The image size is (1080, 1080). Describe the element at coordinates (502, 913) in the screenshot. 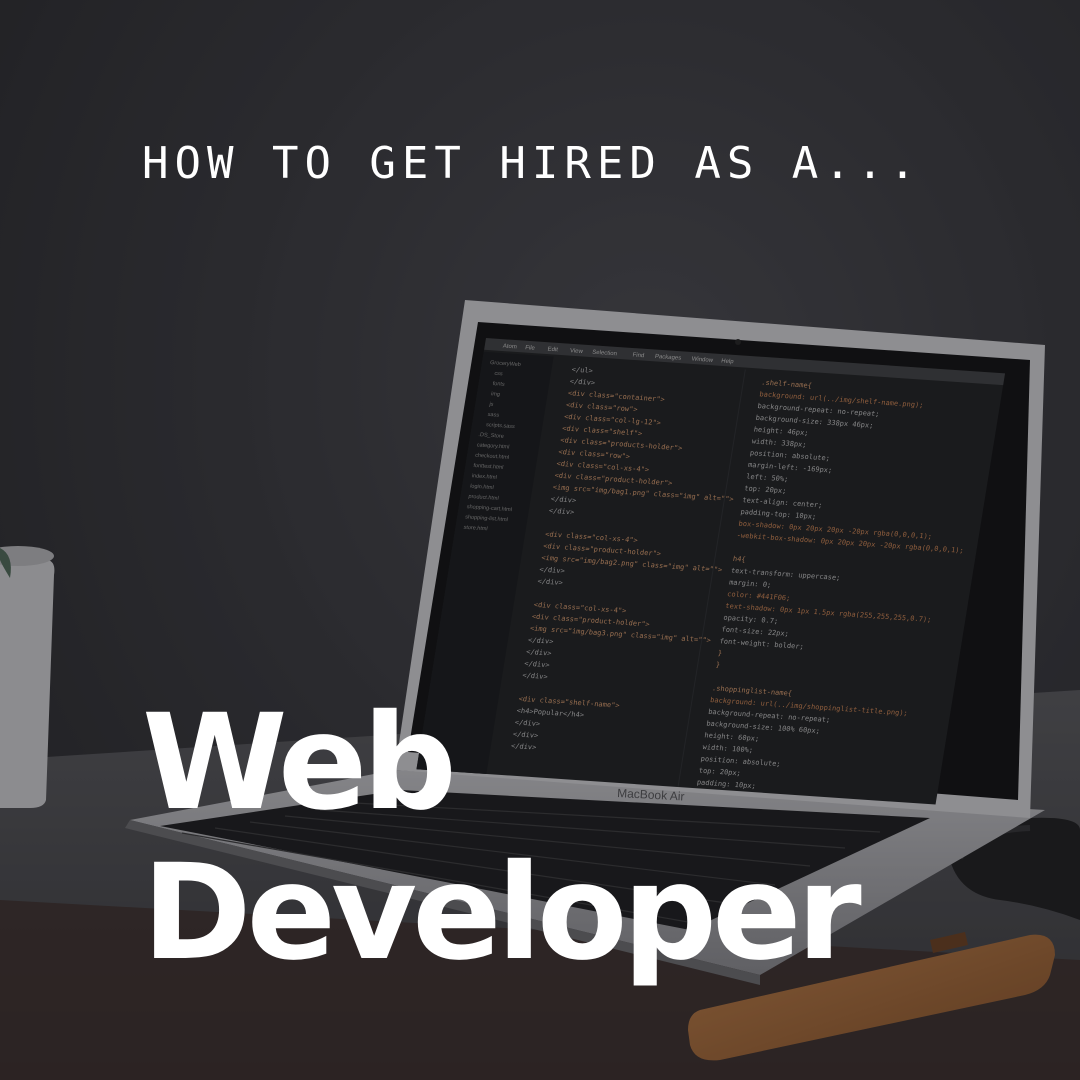

I see `title-line-developer: Developer` at that location.